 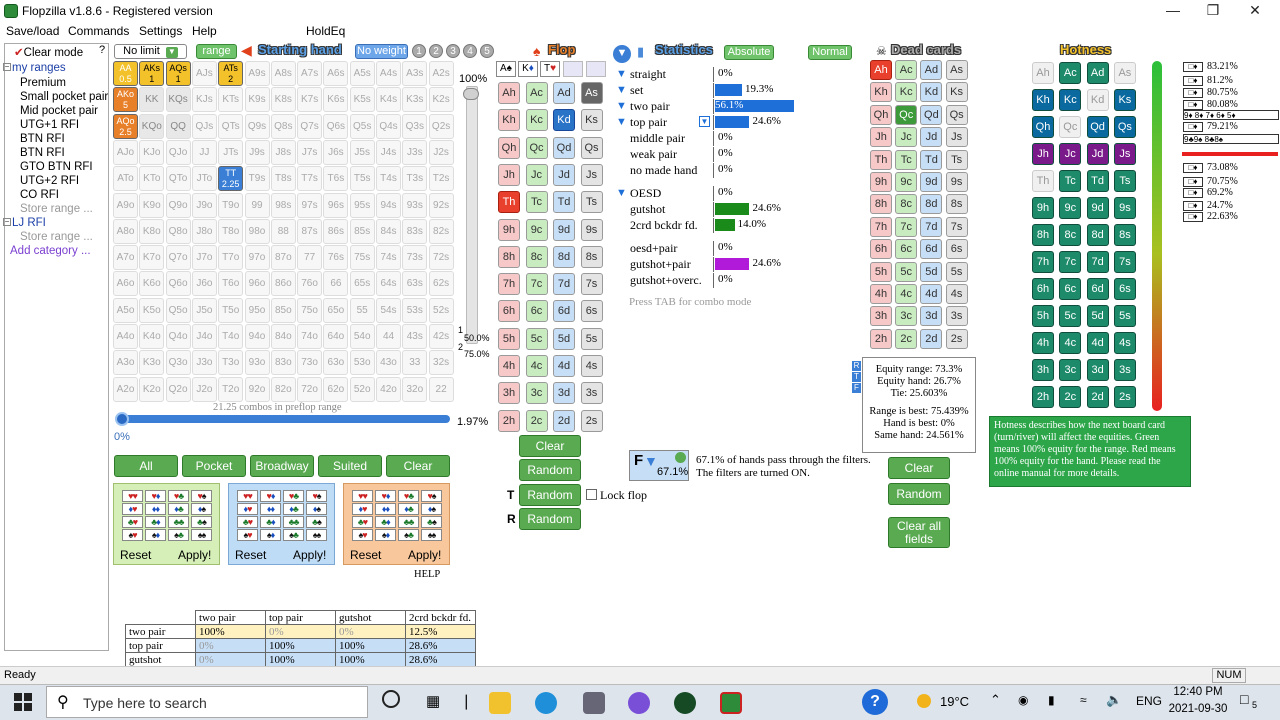 What do you see at coordinates (536, 366) in the screenshot?
I see `flop-card-4c: 4c` at bounding box center [536, 366].